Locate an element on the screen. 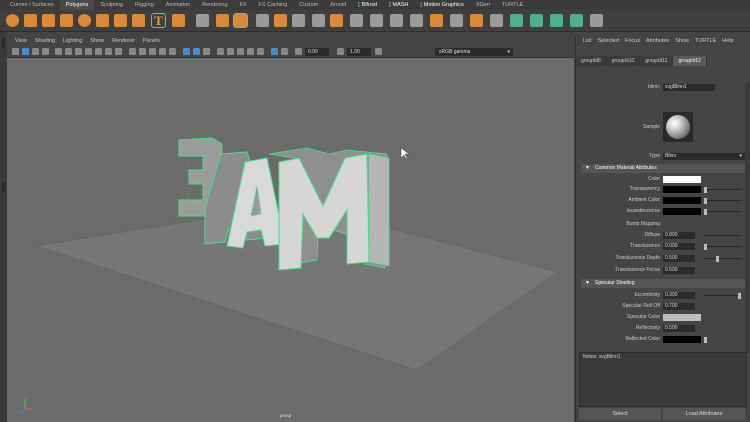 The width and height of the screenshot is (750, 422). textured-icon is located at coordinates (162, 51).